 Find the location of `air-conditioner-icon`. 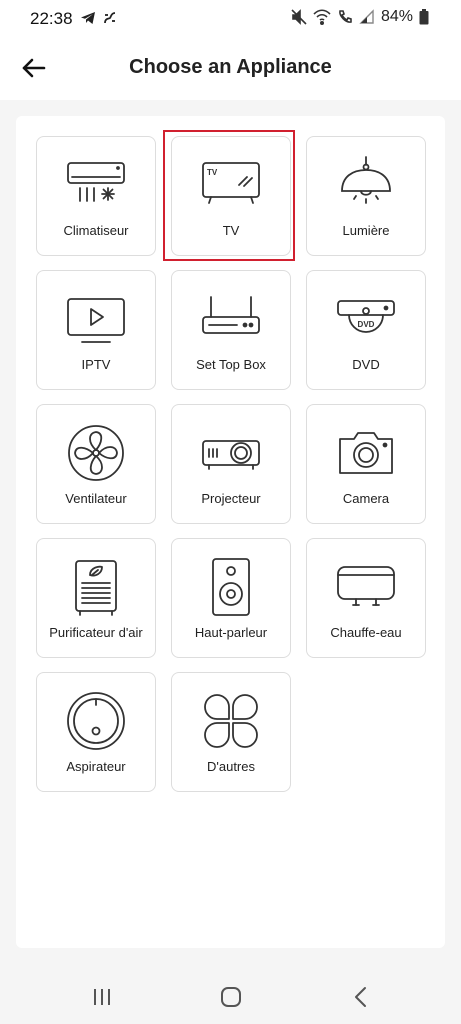

air-conditioner-icon is located at coordinates (96, 185).